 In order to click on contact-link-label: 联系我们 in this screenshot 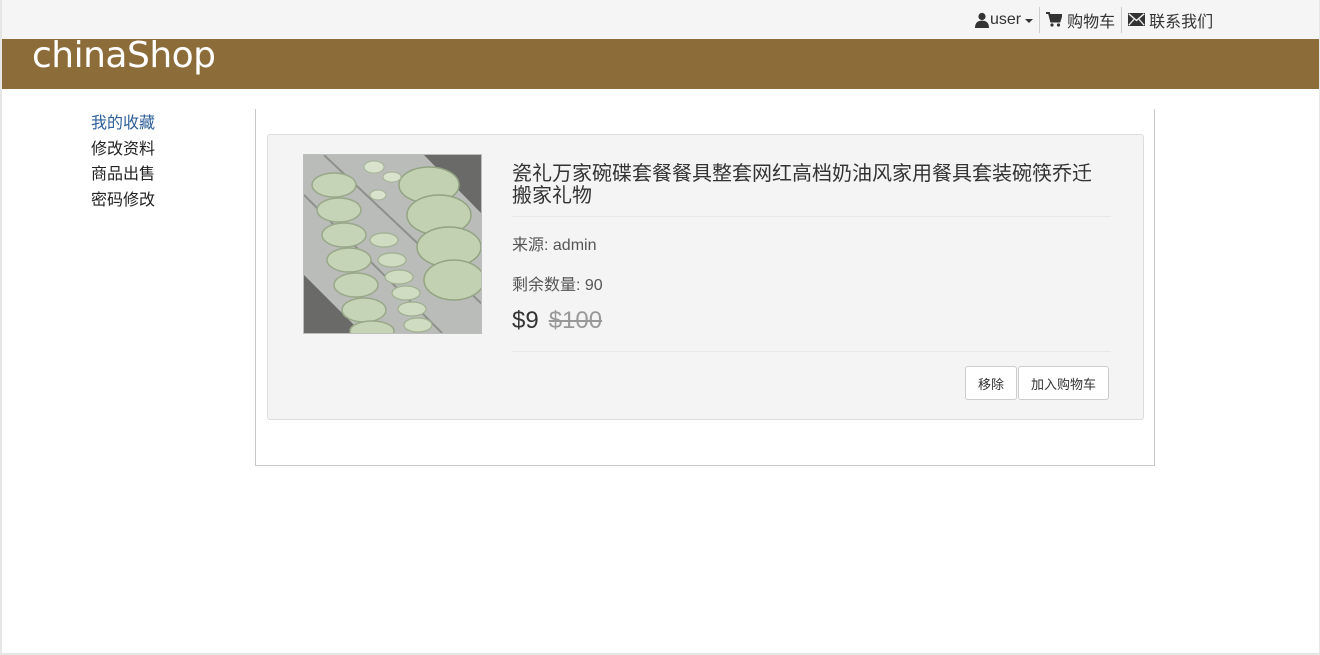, I will do `click(1181, 22)`.